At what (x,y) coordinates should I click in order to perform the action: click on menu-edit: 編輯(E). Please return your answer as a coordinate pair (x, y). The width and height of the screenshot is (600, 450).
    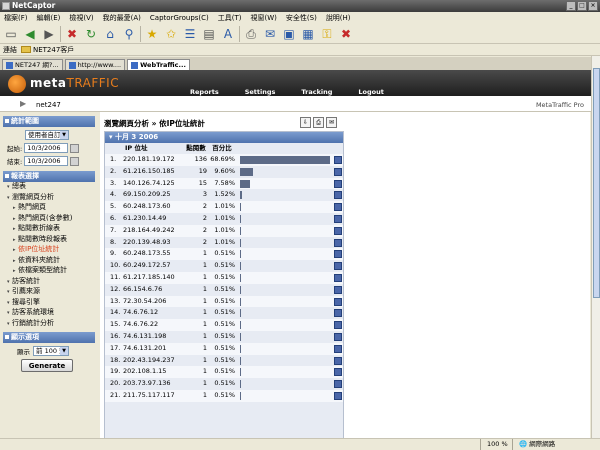
    Looking at the image, I should click on (49, 18).